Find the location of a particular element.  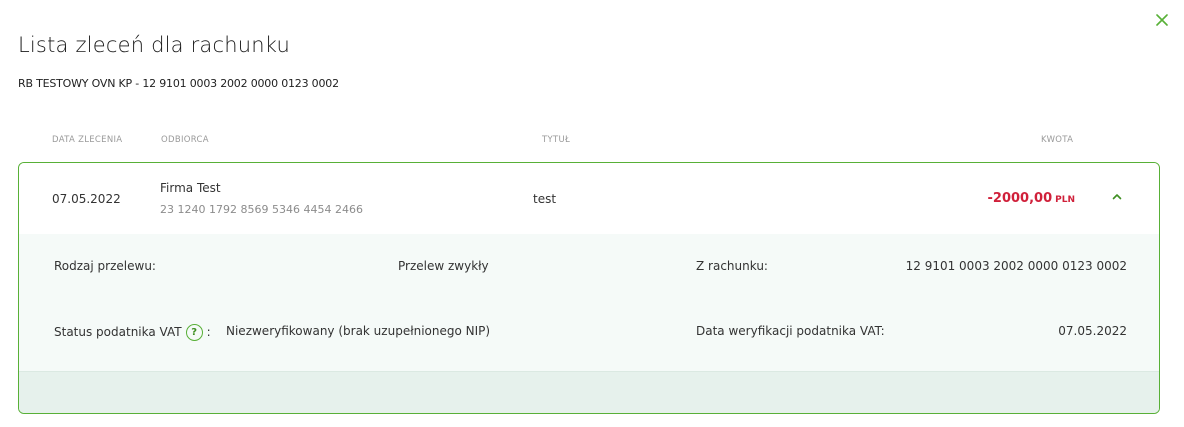

transfer-type-label: Rodzaj przelewu: is located at coordinates (105, 266).